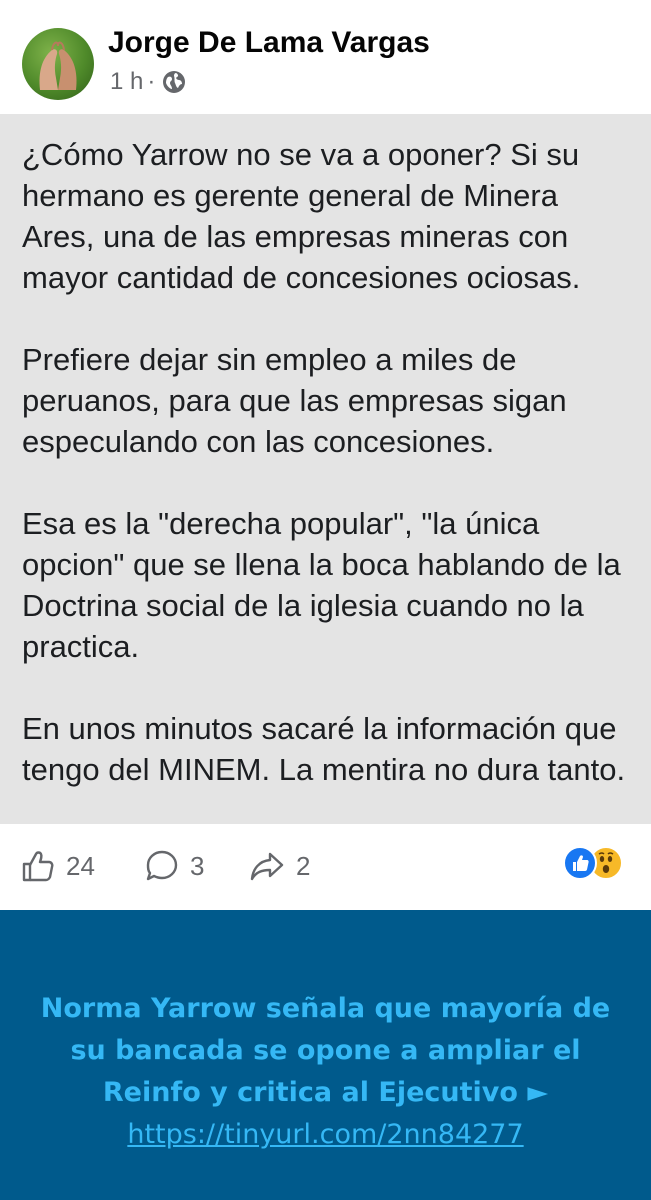  Describe the element at coordinates (174, 82) in the screenshot. I see `globe-icon` at that location.